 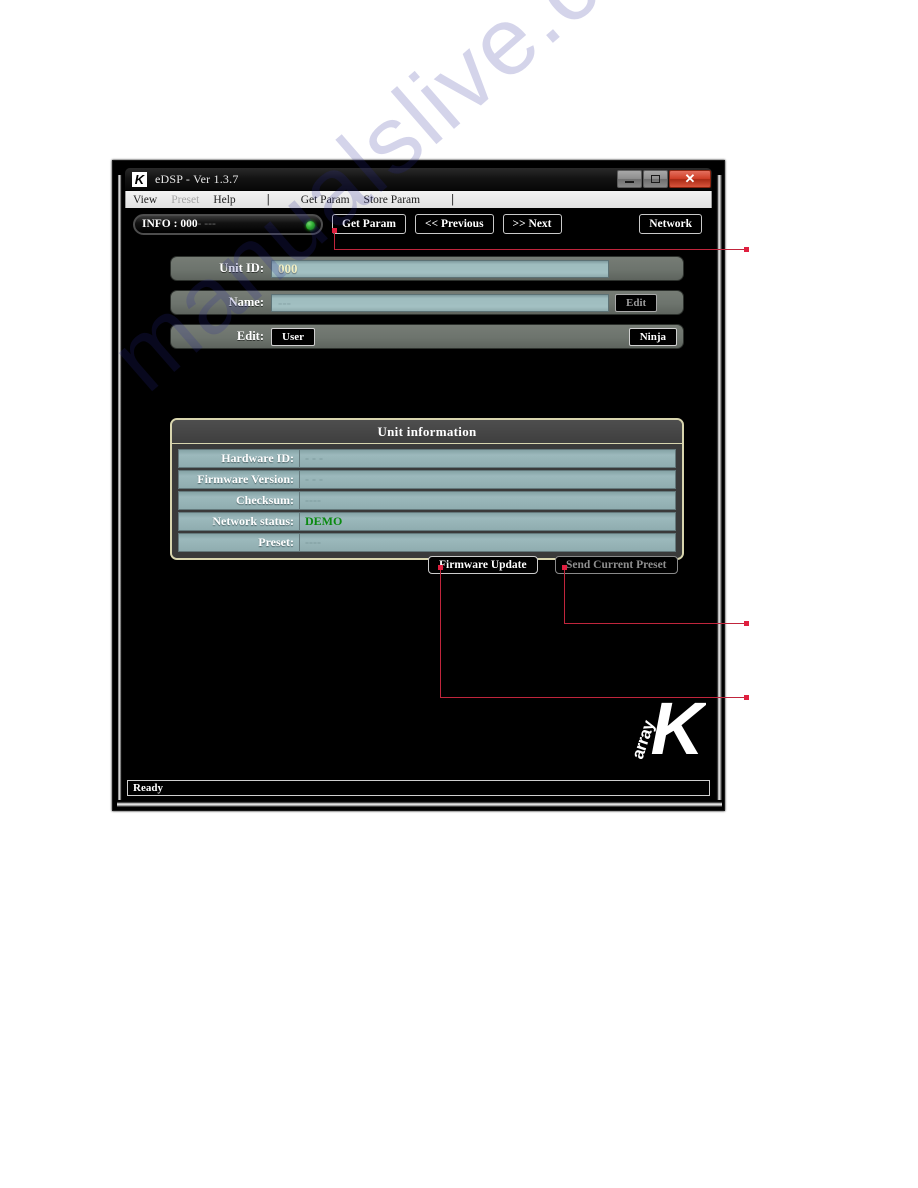 What do you see at coordinates (629, 179) in the screenshot?
I see `minimize-button` at bounding box center [629, 179].